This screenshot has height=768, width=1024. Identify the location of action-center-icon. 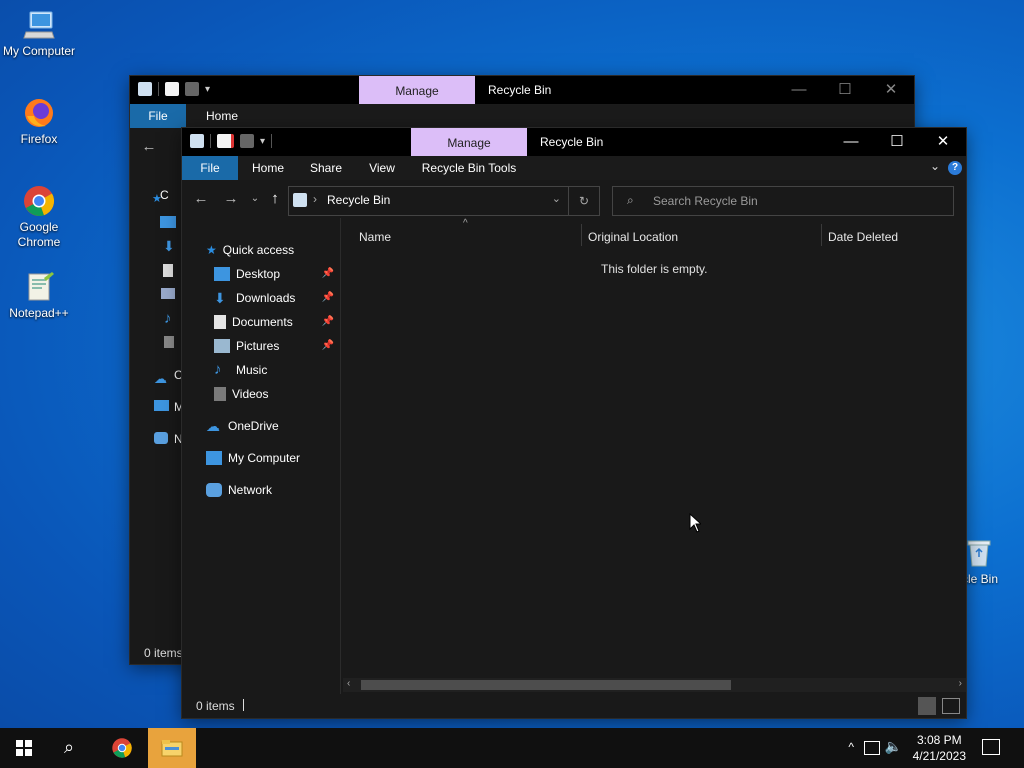
(991, 747).